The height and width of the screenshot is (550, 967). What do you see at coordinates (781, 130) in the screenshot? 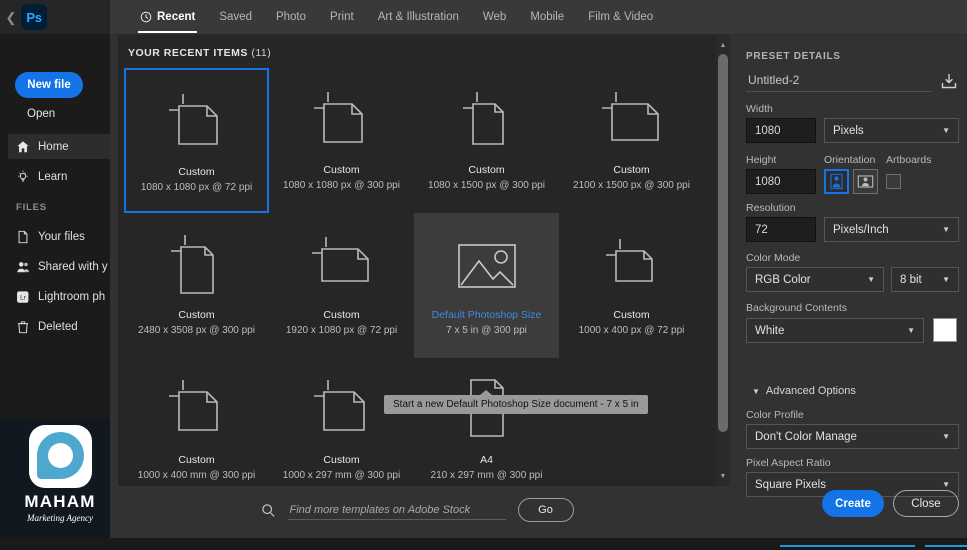
I see `width-input` at bounding box center [781, 130].